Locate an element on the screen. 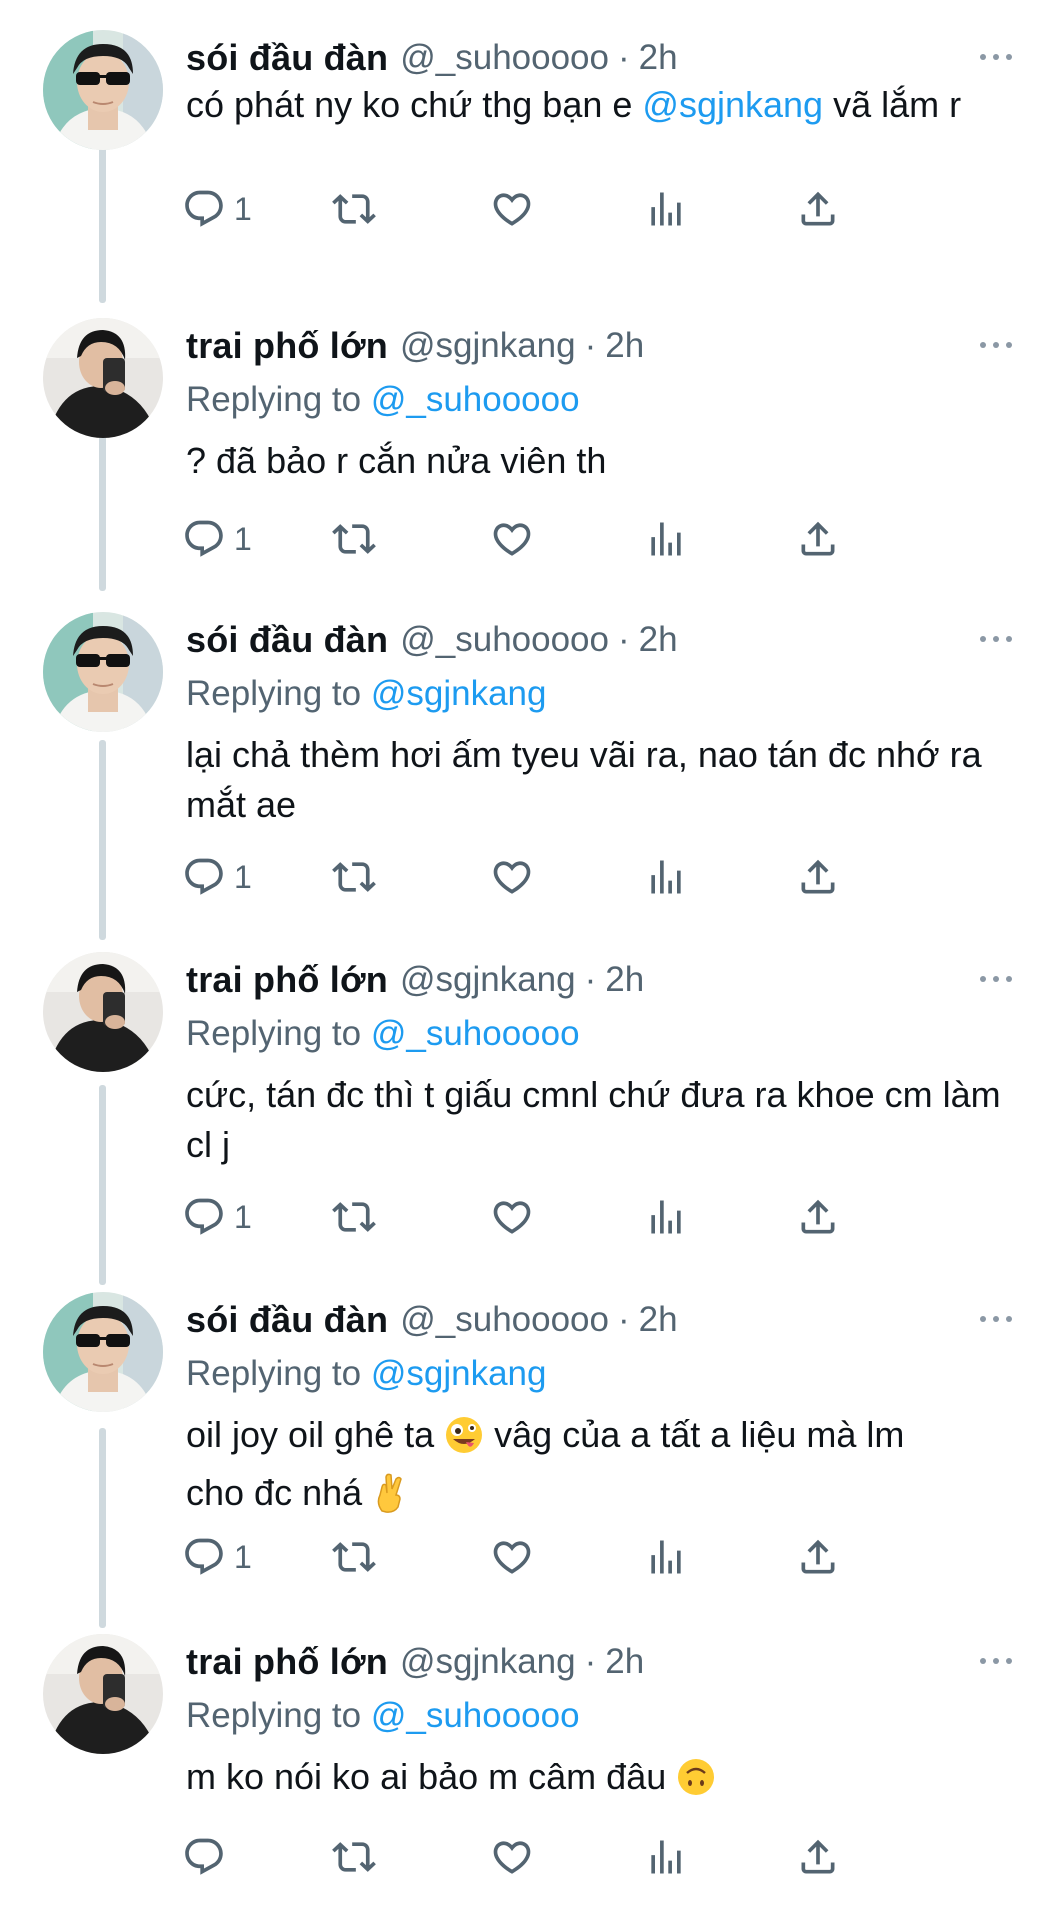 This screenshot has height=1920, width=1064. tweet-text-part: cho đc nhá is located at coordinates (279, 1492).